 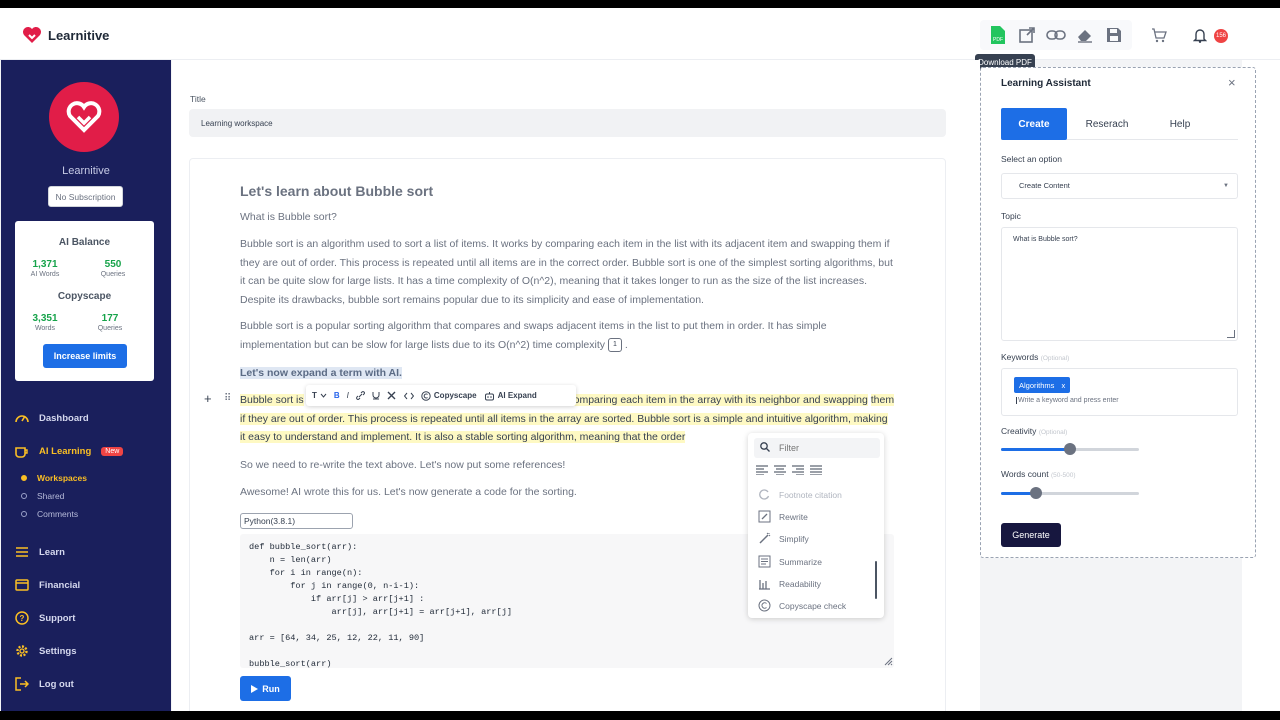 What do you see at coordinates (510, 396) in the screenshot?
I see `ai-expand-button: AI Expand` at bounding box center [510, 396].